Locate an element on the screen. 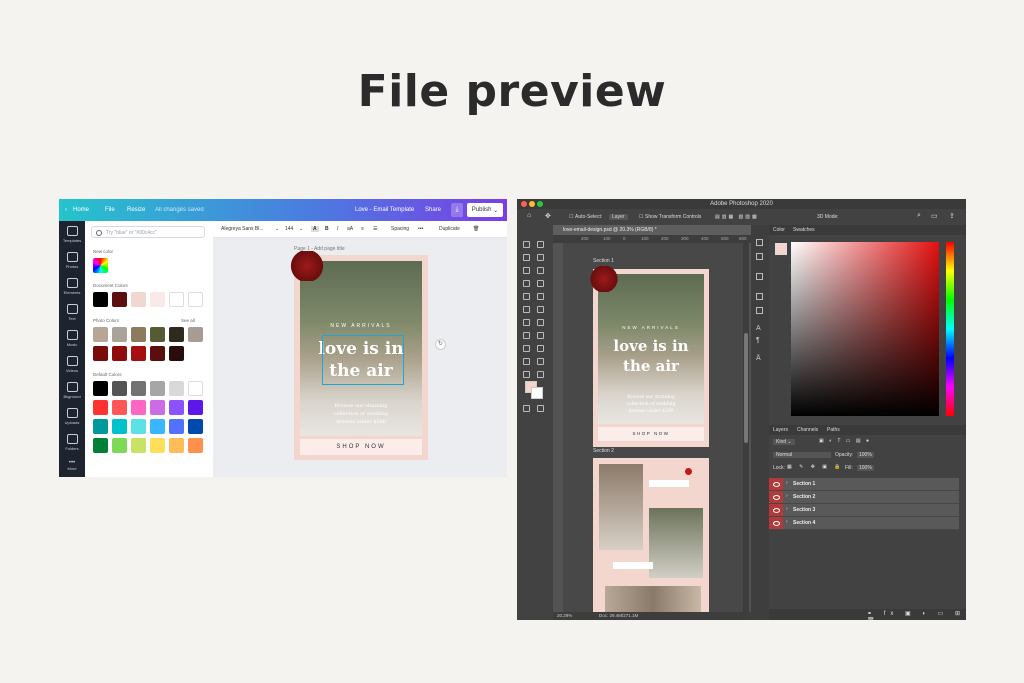 This screenshot has width=1024, height=683. adjustments-panel-icon is located at coordinates (759, 276).